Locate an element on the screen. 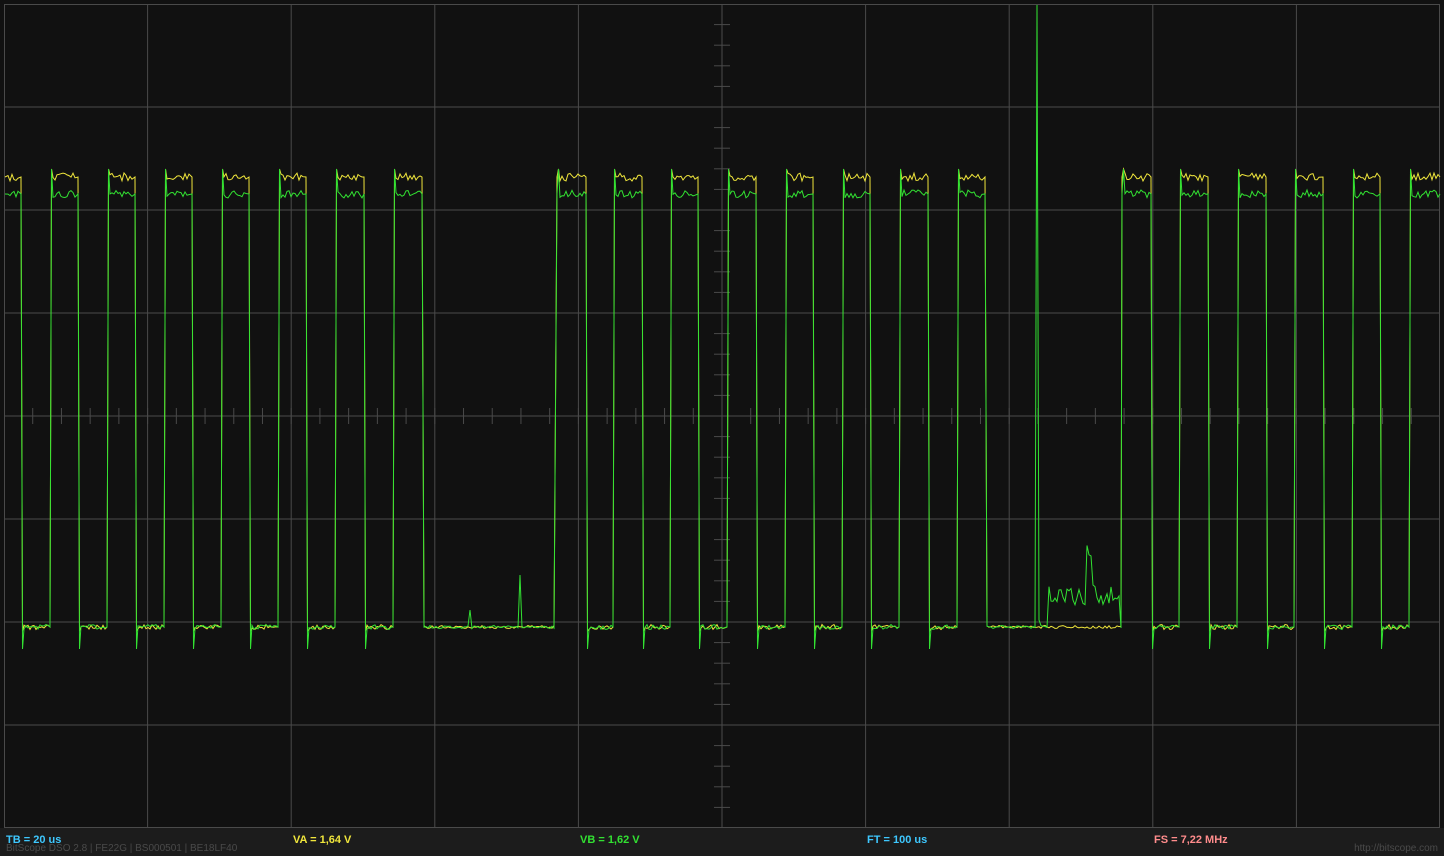 This screenshot has width=1444, height=856. bitscope-url-link: http://bitscope.com is located at coordinates (1396, 848).